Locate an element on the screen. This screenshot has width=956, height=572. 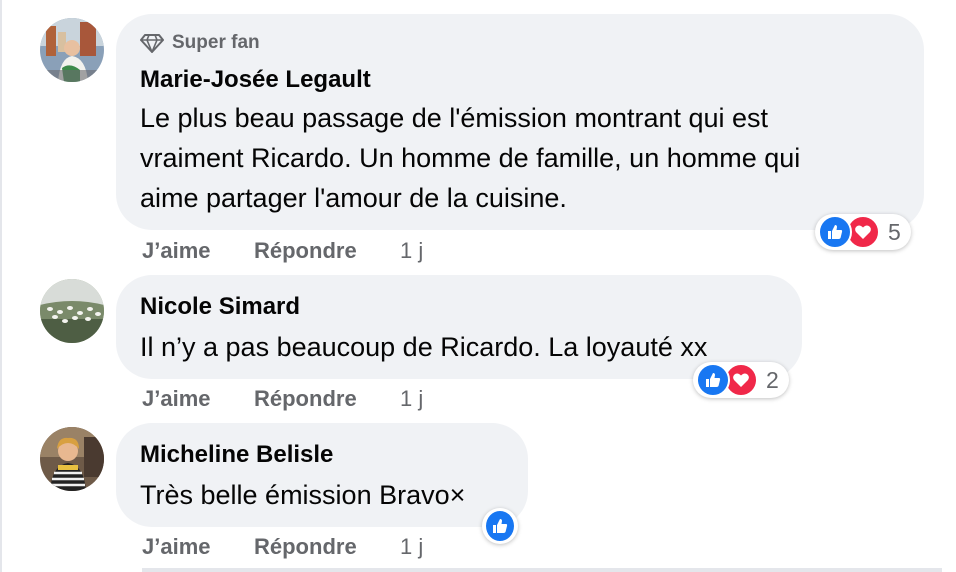
comment-author: Nicole Simard is located at coordinates (459, 307).